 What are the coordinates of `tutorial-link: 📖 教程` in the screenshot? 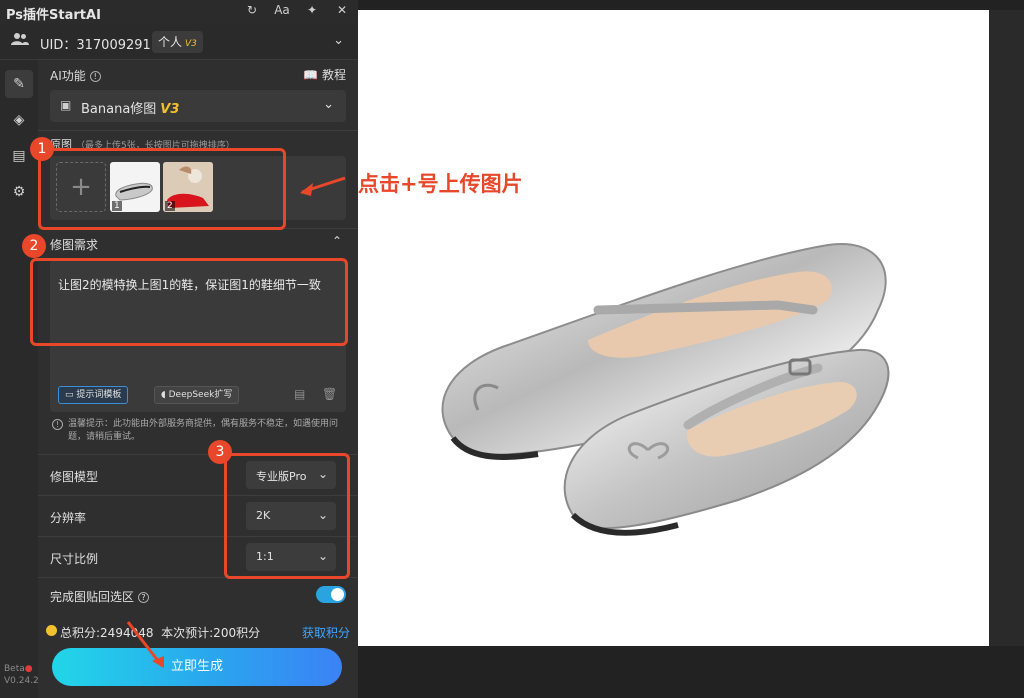 It's located at (324, 74).